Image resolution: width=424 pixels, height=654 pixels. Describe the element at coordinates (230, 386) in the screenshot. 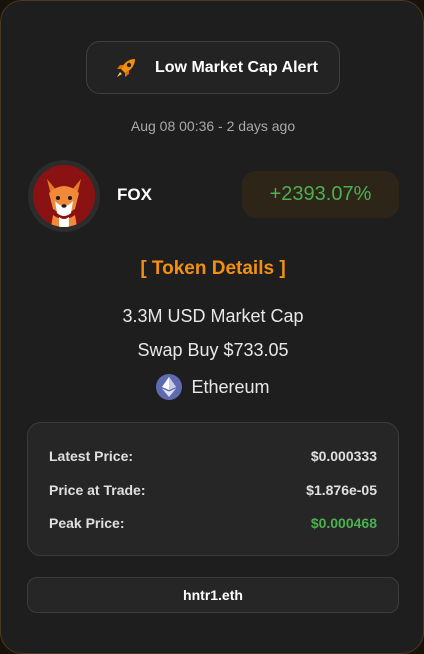

I see `chain-name: Ethereum` at that location.